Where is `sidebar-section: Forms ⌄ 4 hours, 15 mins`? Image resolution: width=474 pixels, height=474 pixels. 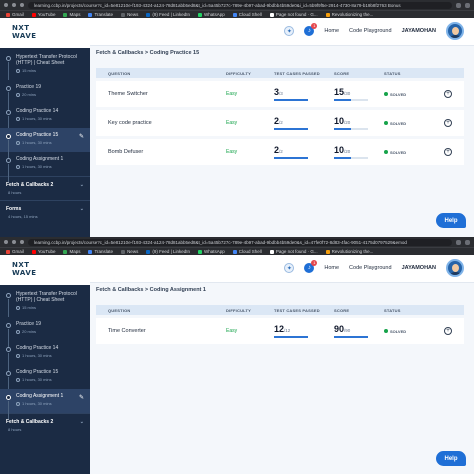 sidebar-section: Forms ⌄ 4 hours, 15 mins is located at coordinates (45, 212).